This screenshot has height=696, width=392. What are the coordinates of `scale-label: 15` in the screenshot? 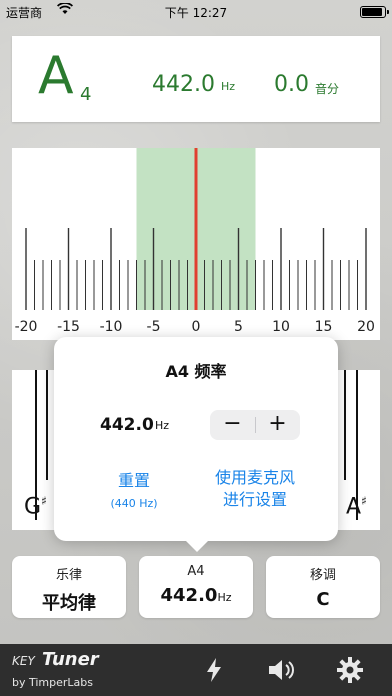 It's located at (324, 327).